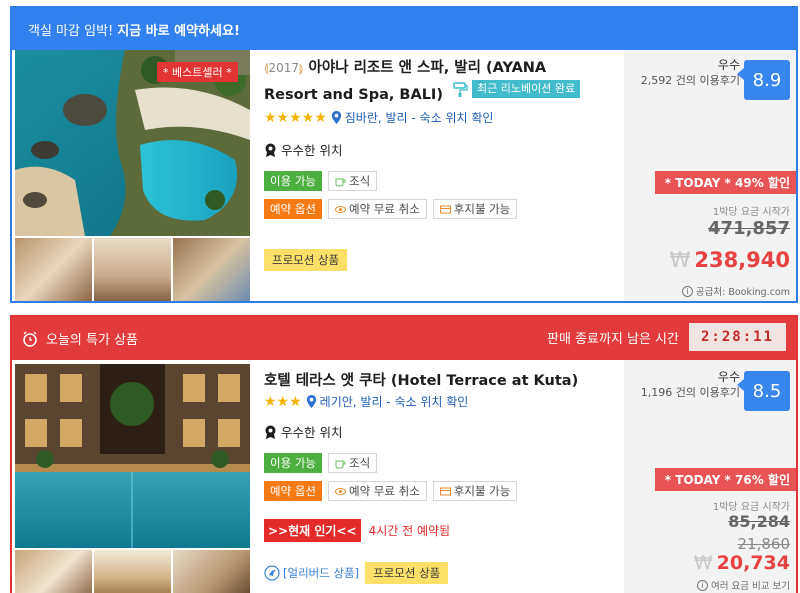  I want to click on hotel-title-line2: Resort and Spa, BALI) 최근 리노베이션 완료, so click(444, 93).